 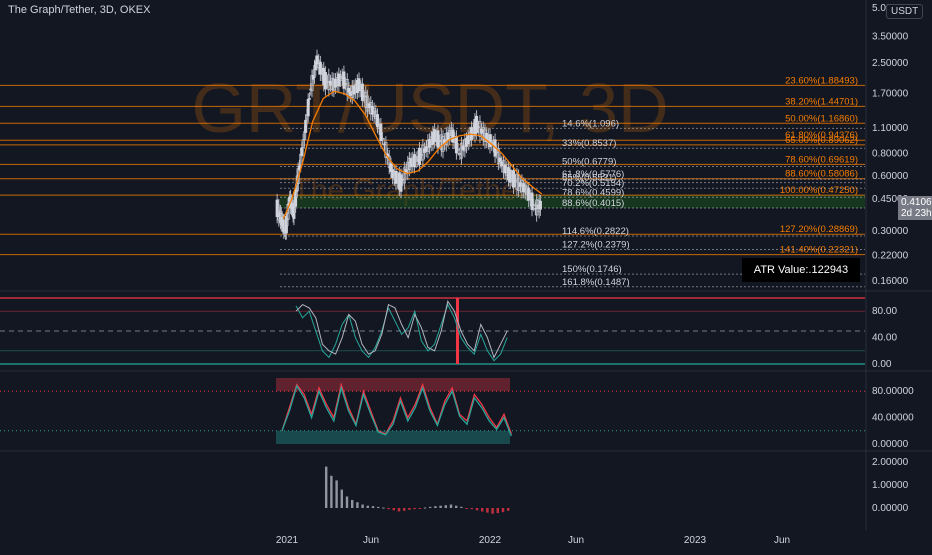 I want to click on last-price-value: 0.41060, so click(x=916, y=202).